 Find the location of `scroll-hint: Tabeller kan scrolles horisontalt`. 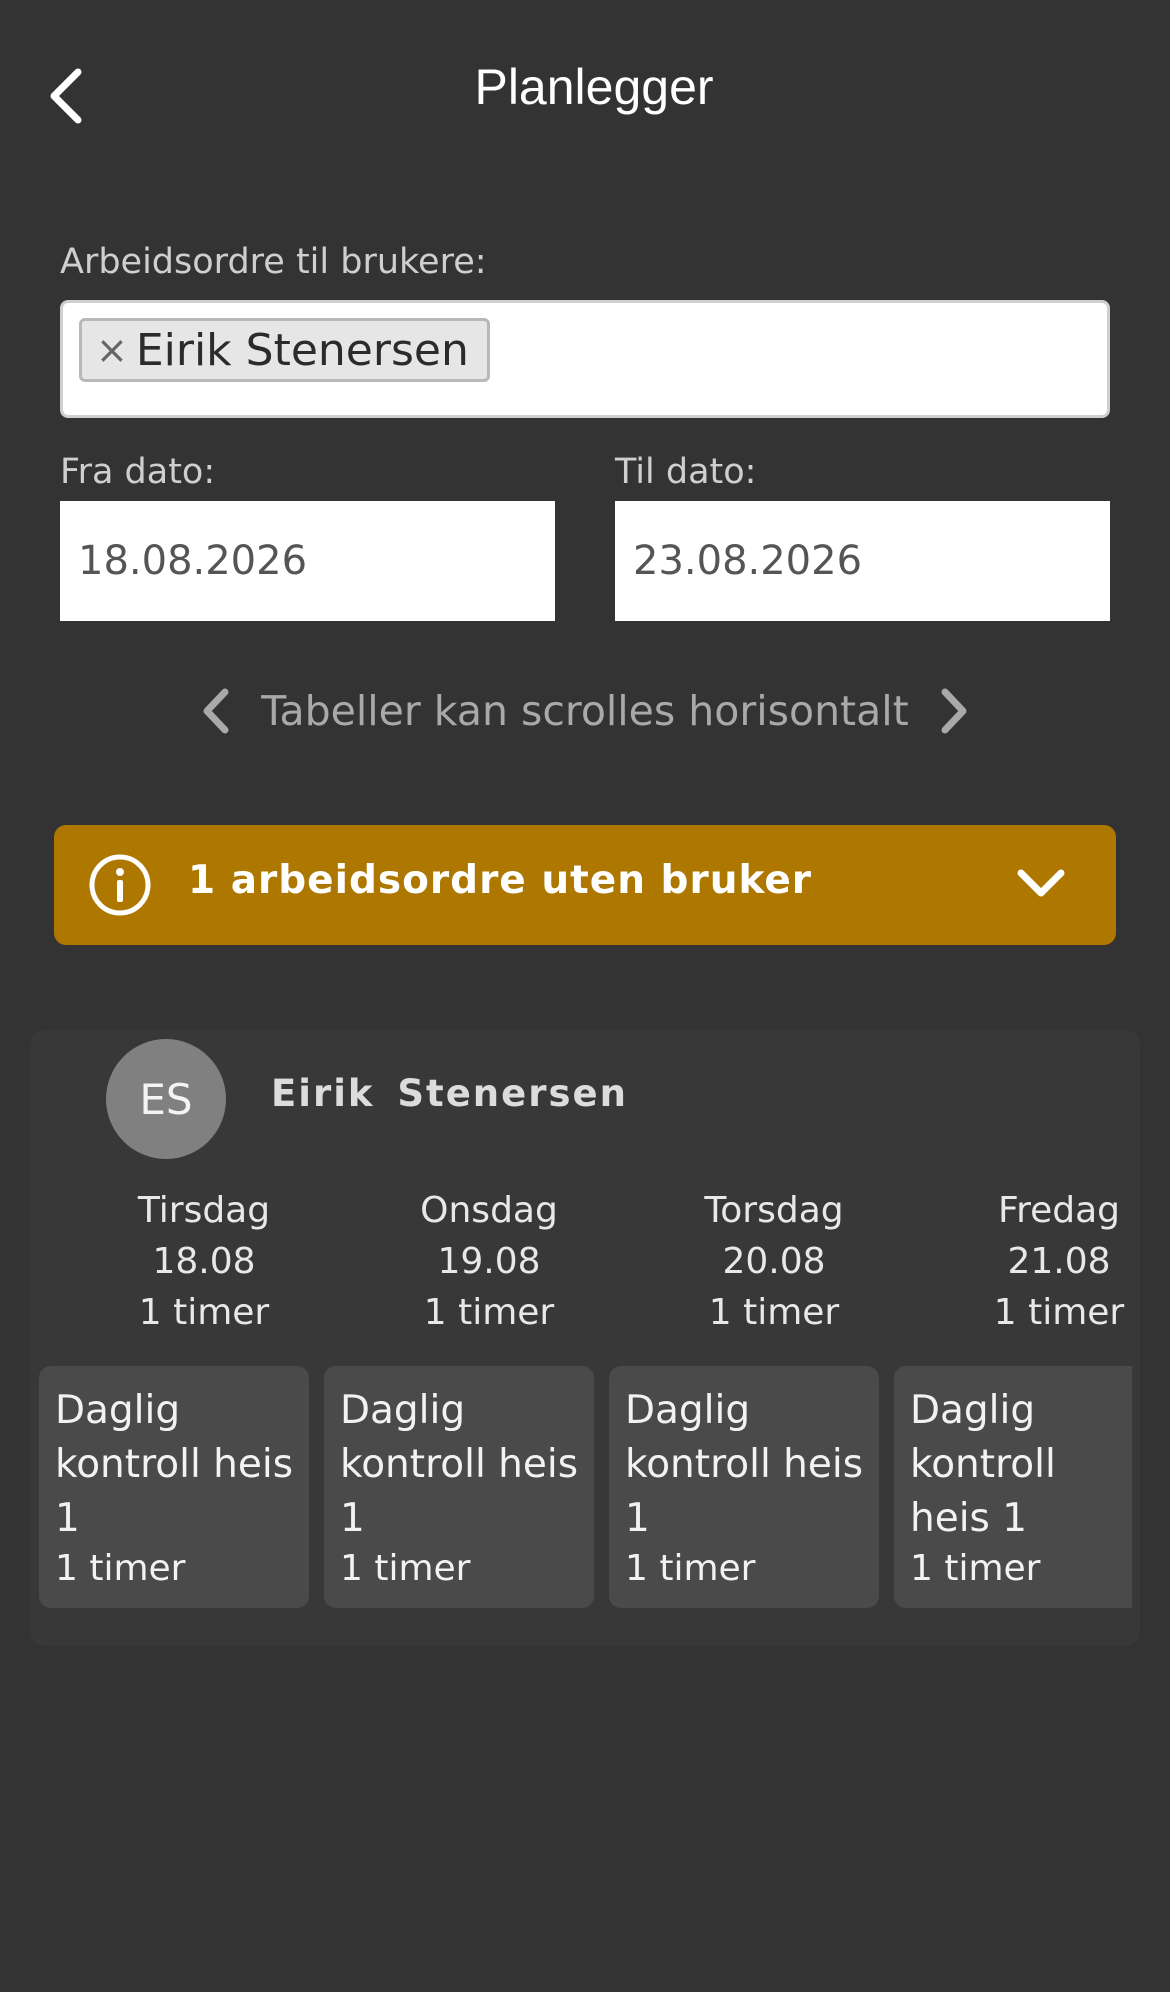

scroll-hint: Tabeller kan scrolles horisontalt is located at coordinates (585, 711).